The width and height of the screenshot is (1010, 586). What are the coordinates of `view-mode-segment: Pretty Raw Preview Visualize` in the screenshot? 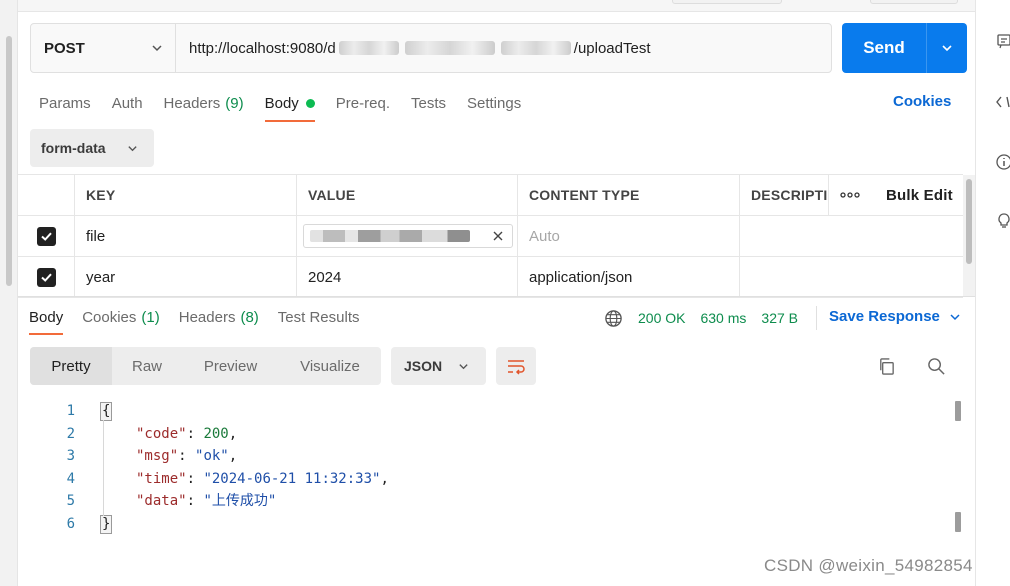 It's located at (205, 366).